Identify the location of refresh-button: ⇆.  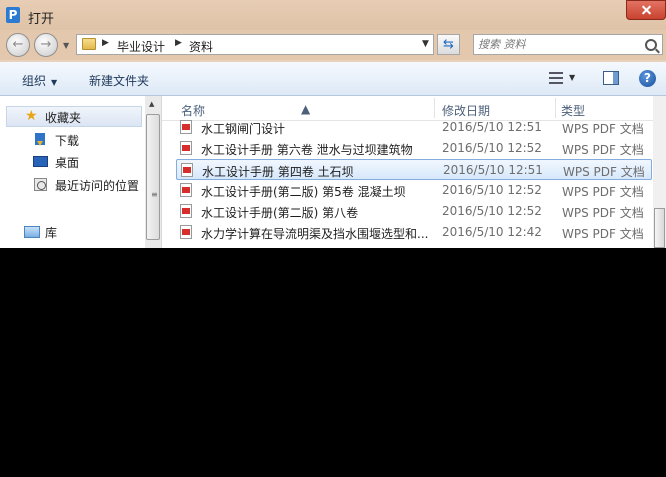
(448, 44).